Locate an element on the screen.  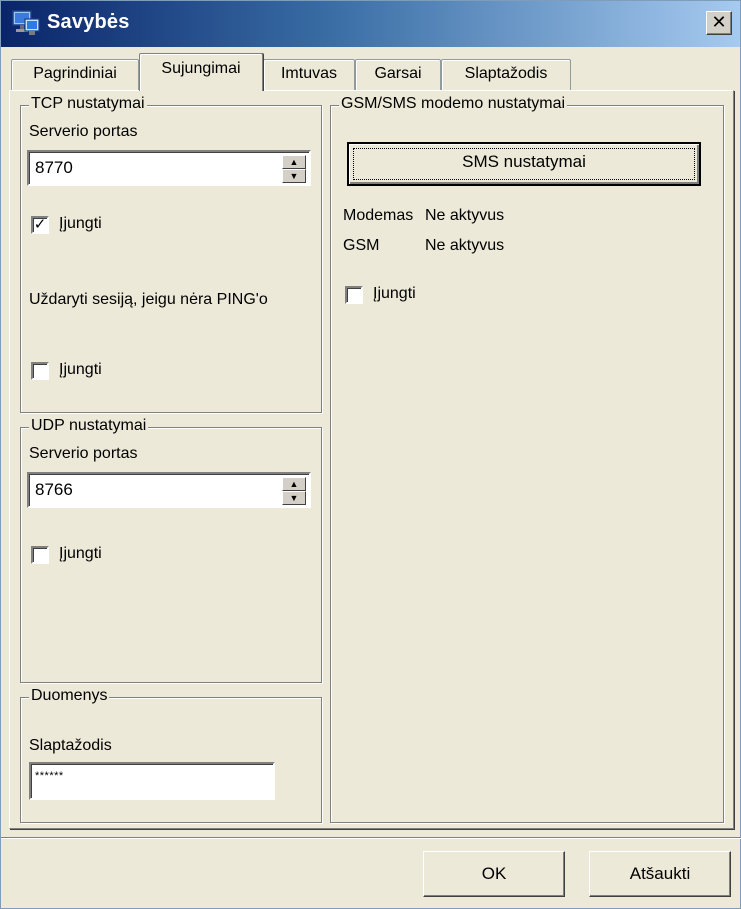
sms-settings-button-label: SMS nustatymai is located at coordinates (524, 161).